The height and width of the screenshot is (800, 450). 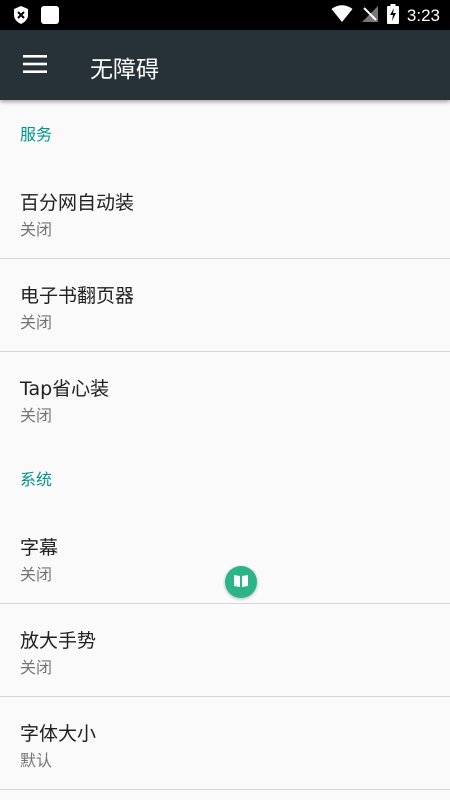 What do you see at coordinates (392, 16) in the screenshot?
I see `battery-charging-icon` at bounding box center [392, 16].